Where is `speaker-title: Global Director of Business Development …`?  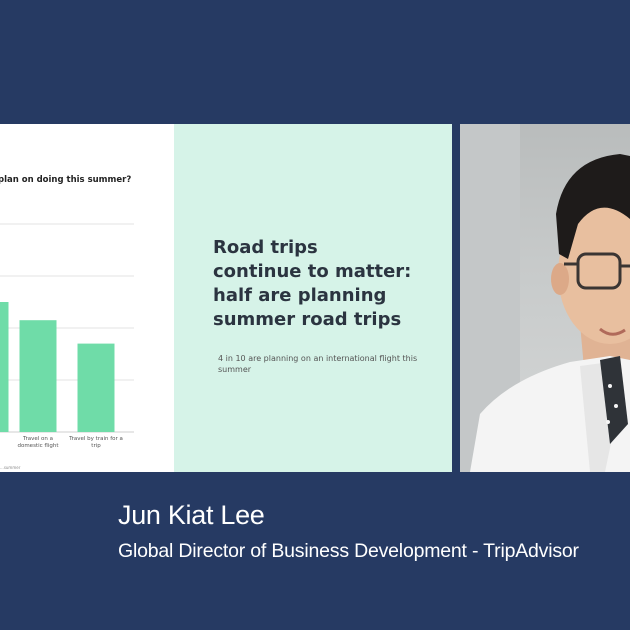
speaker-title: Global Director of Business Development … is located at coordinates (348, 551).